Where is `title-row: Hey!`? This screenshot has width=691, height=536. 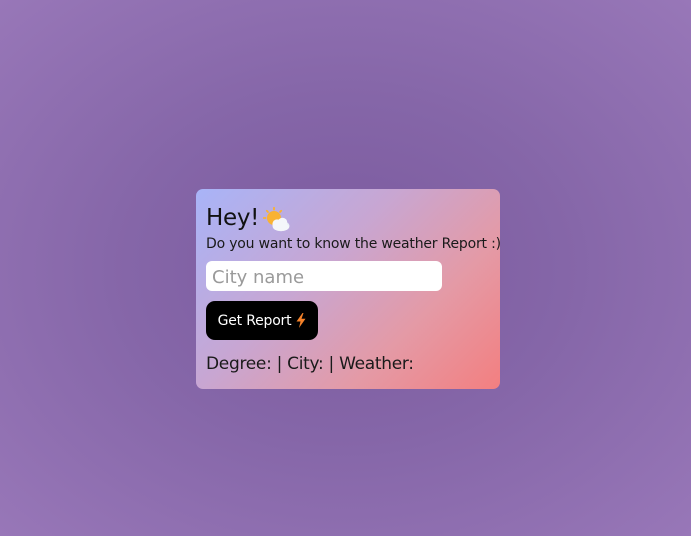 title-row: Hey! is located at coordinates (348, 218).